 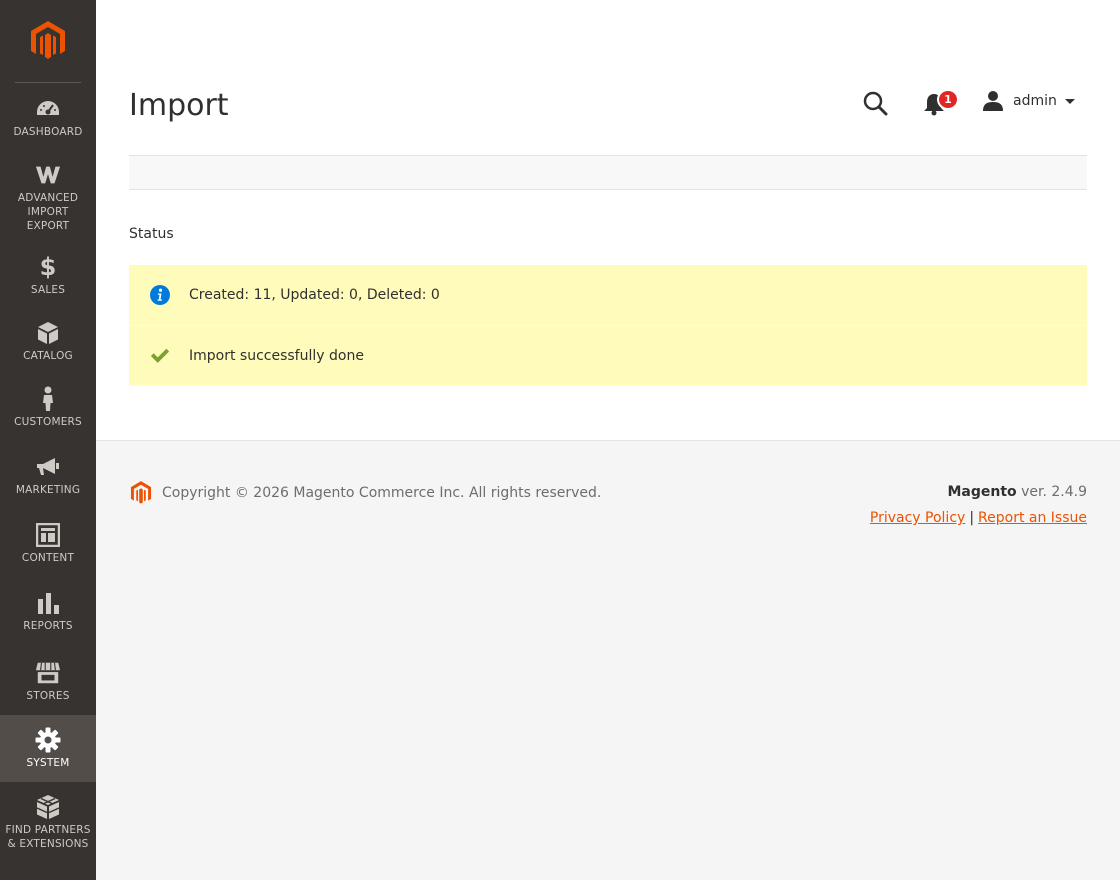 I want to click on version-info: Magento ver. 2.4.9, so click(x=978, y=492).